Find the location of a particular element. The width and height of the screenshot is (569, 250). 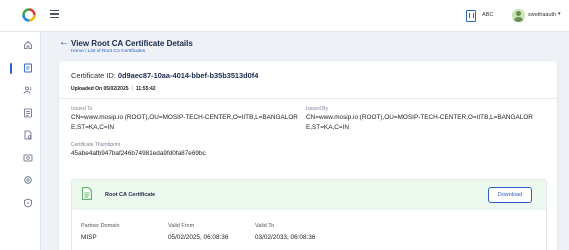

users-icon is located at coordinates (27, 90).